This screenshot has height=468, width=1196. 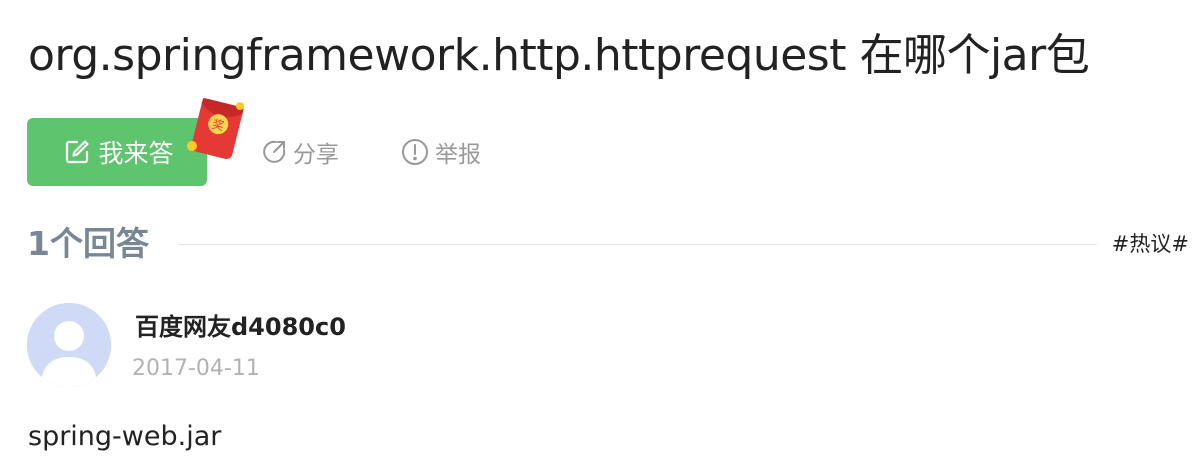 I want to click on edit-icon, so click(x=77, y=152).